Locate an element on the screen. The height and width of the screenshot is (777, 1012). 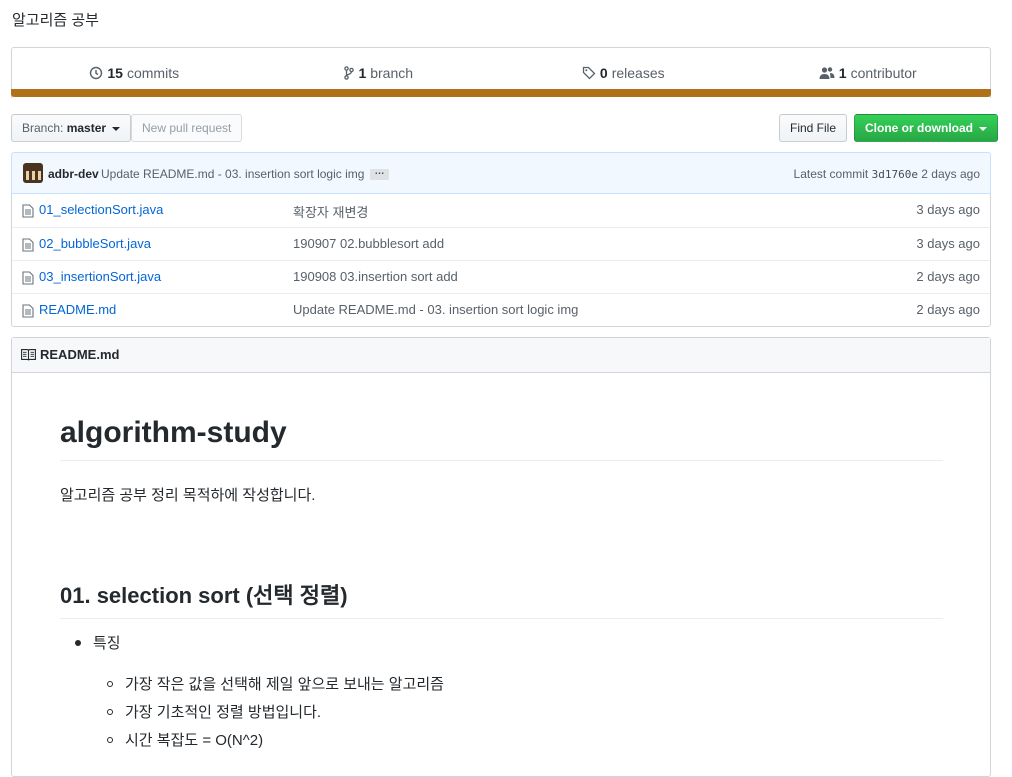
readme-h2: 01. selection sort (선택 정렬) is located at coordinates (501, 598).